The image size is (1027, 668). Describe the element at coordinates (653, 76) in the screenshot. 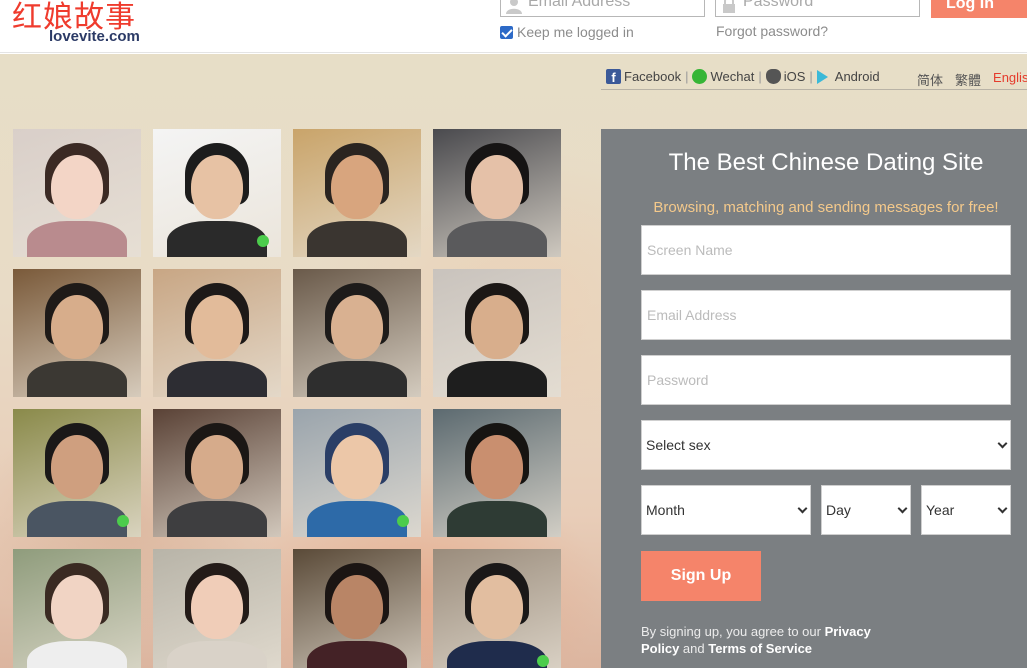

I see `facebook-label: Facebook` at that location.